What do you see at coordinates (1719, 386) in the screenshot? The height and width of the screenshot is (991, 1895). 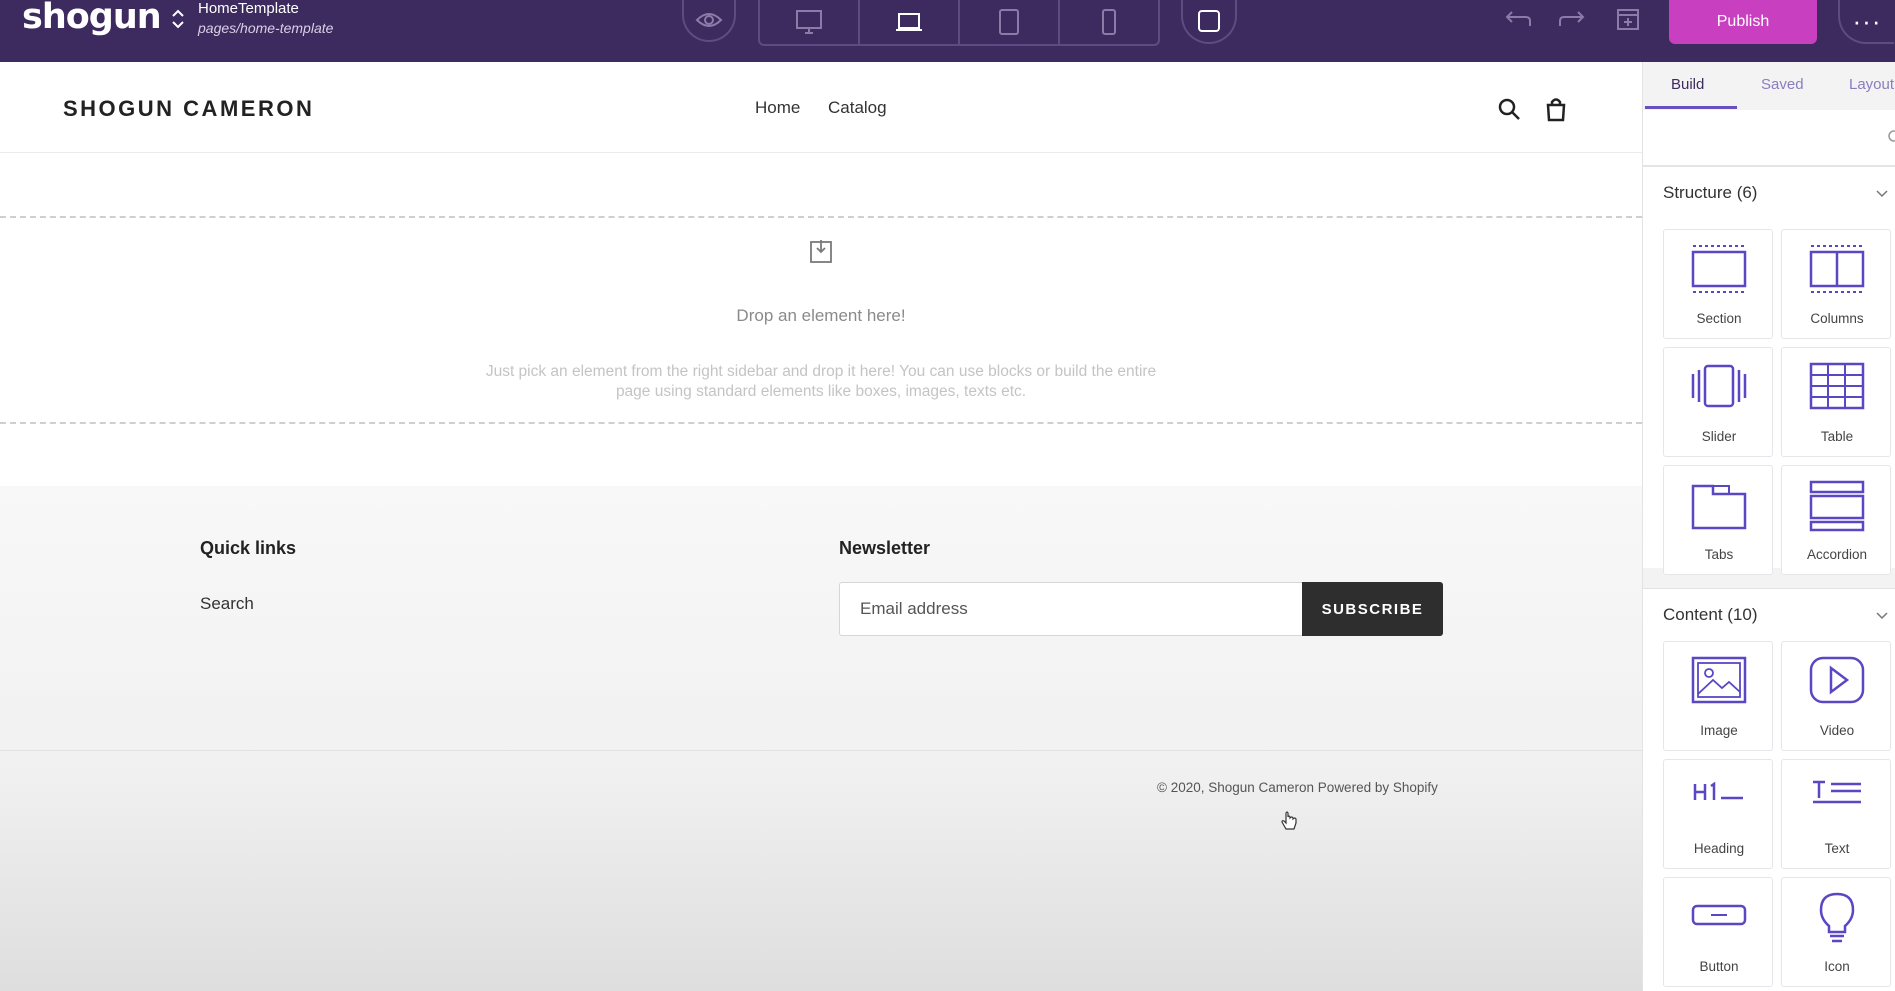 I see `slider-icon` at bounding box center [1719, 386].